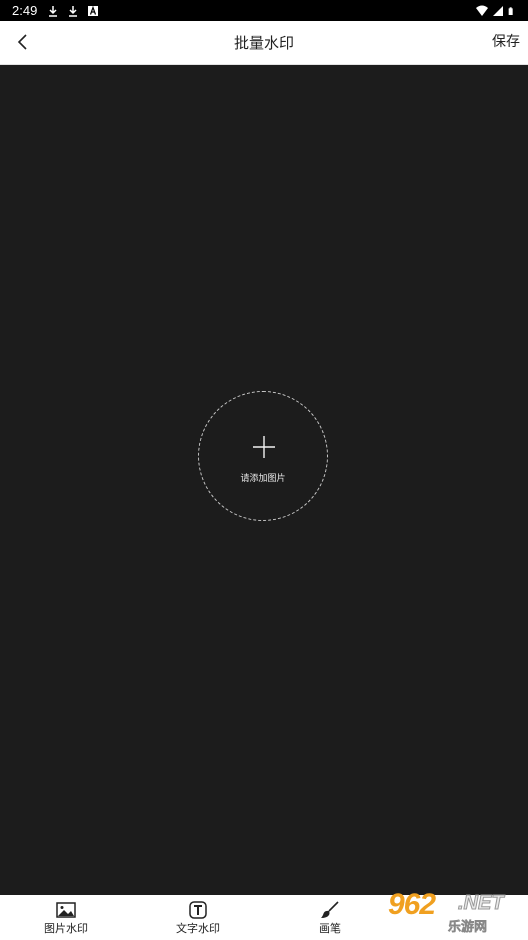  I want to click on save-button: 保存, so click(506, 41).